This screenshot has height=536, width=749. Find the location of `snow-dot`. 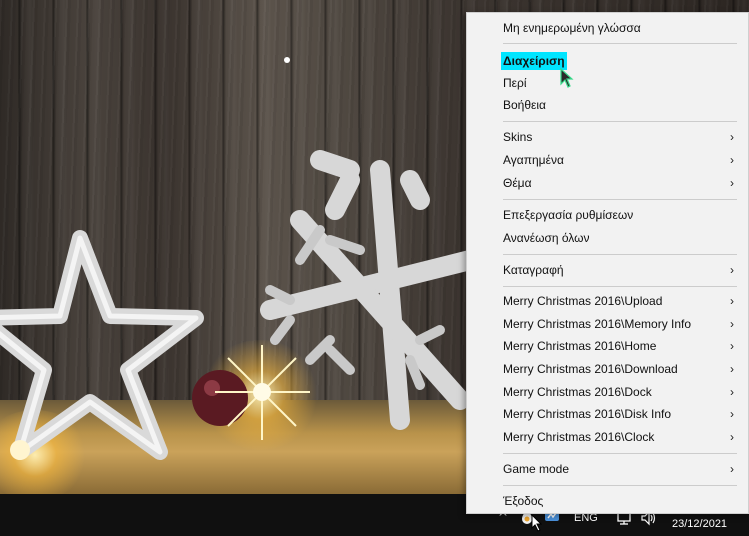

snow-dot is located at coordinates (287, 60).